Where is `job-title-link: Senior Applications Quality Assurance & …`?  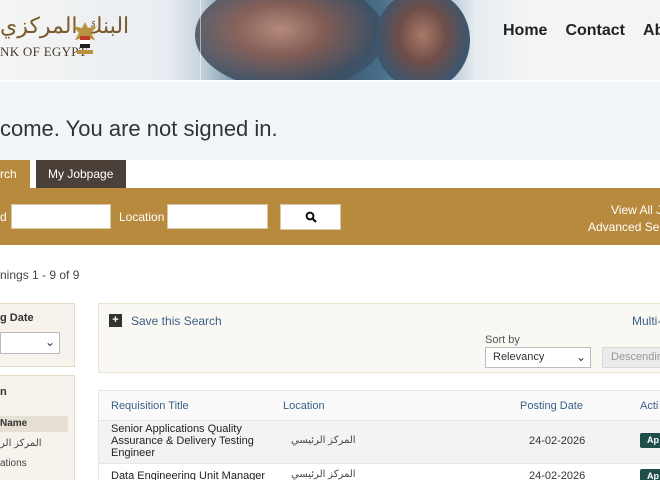
job-title-link: Senior Applications Quality Assurance & … is located at coordinates (191, 441).